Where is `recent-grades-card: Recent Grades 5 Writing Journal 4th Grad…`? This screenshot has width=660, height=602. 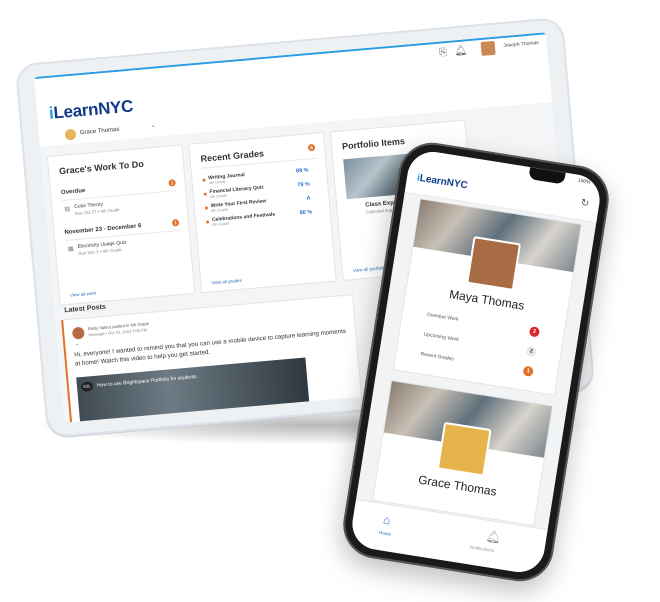 recent-grades-card: Recent Grades 5 Writing Journal 4th Grad… is located at coordinates (262, 213).